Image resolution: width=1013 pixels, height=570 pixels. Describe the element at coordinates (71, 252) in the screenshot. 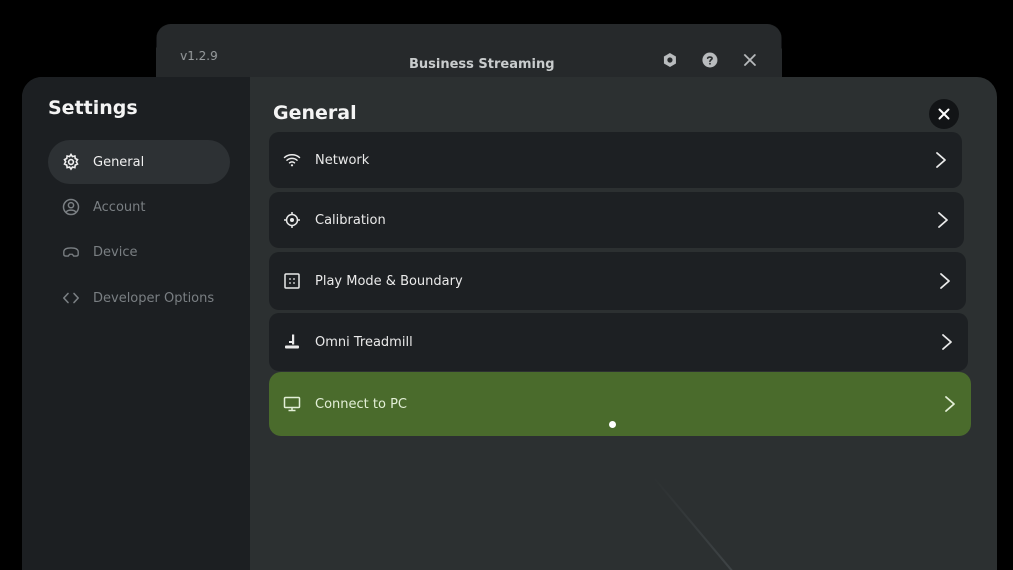

I see `headset-icon` at that location.